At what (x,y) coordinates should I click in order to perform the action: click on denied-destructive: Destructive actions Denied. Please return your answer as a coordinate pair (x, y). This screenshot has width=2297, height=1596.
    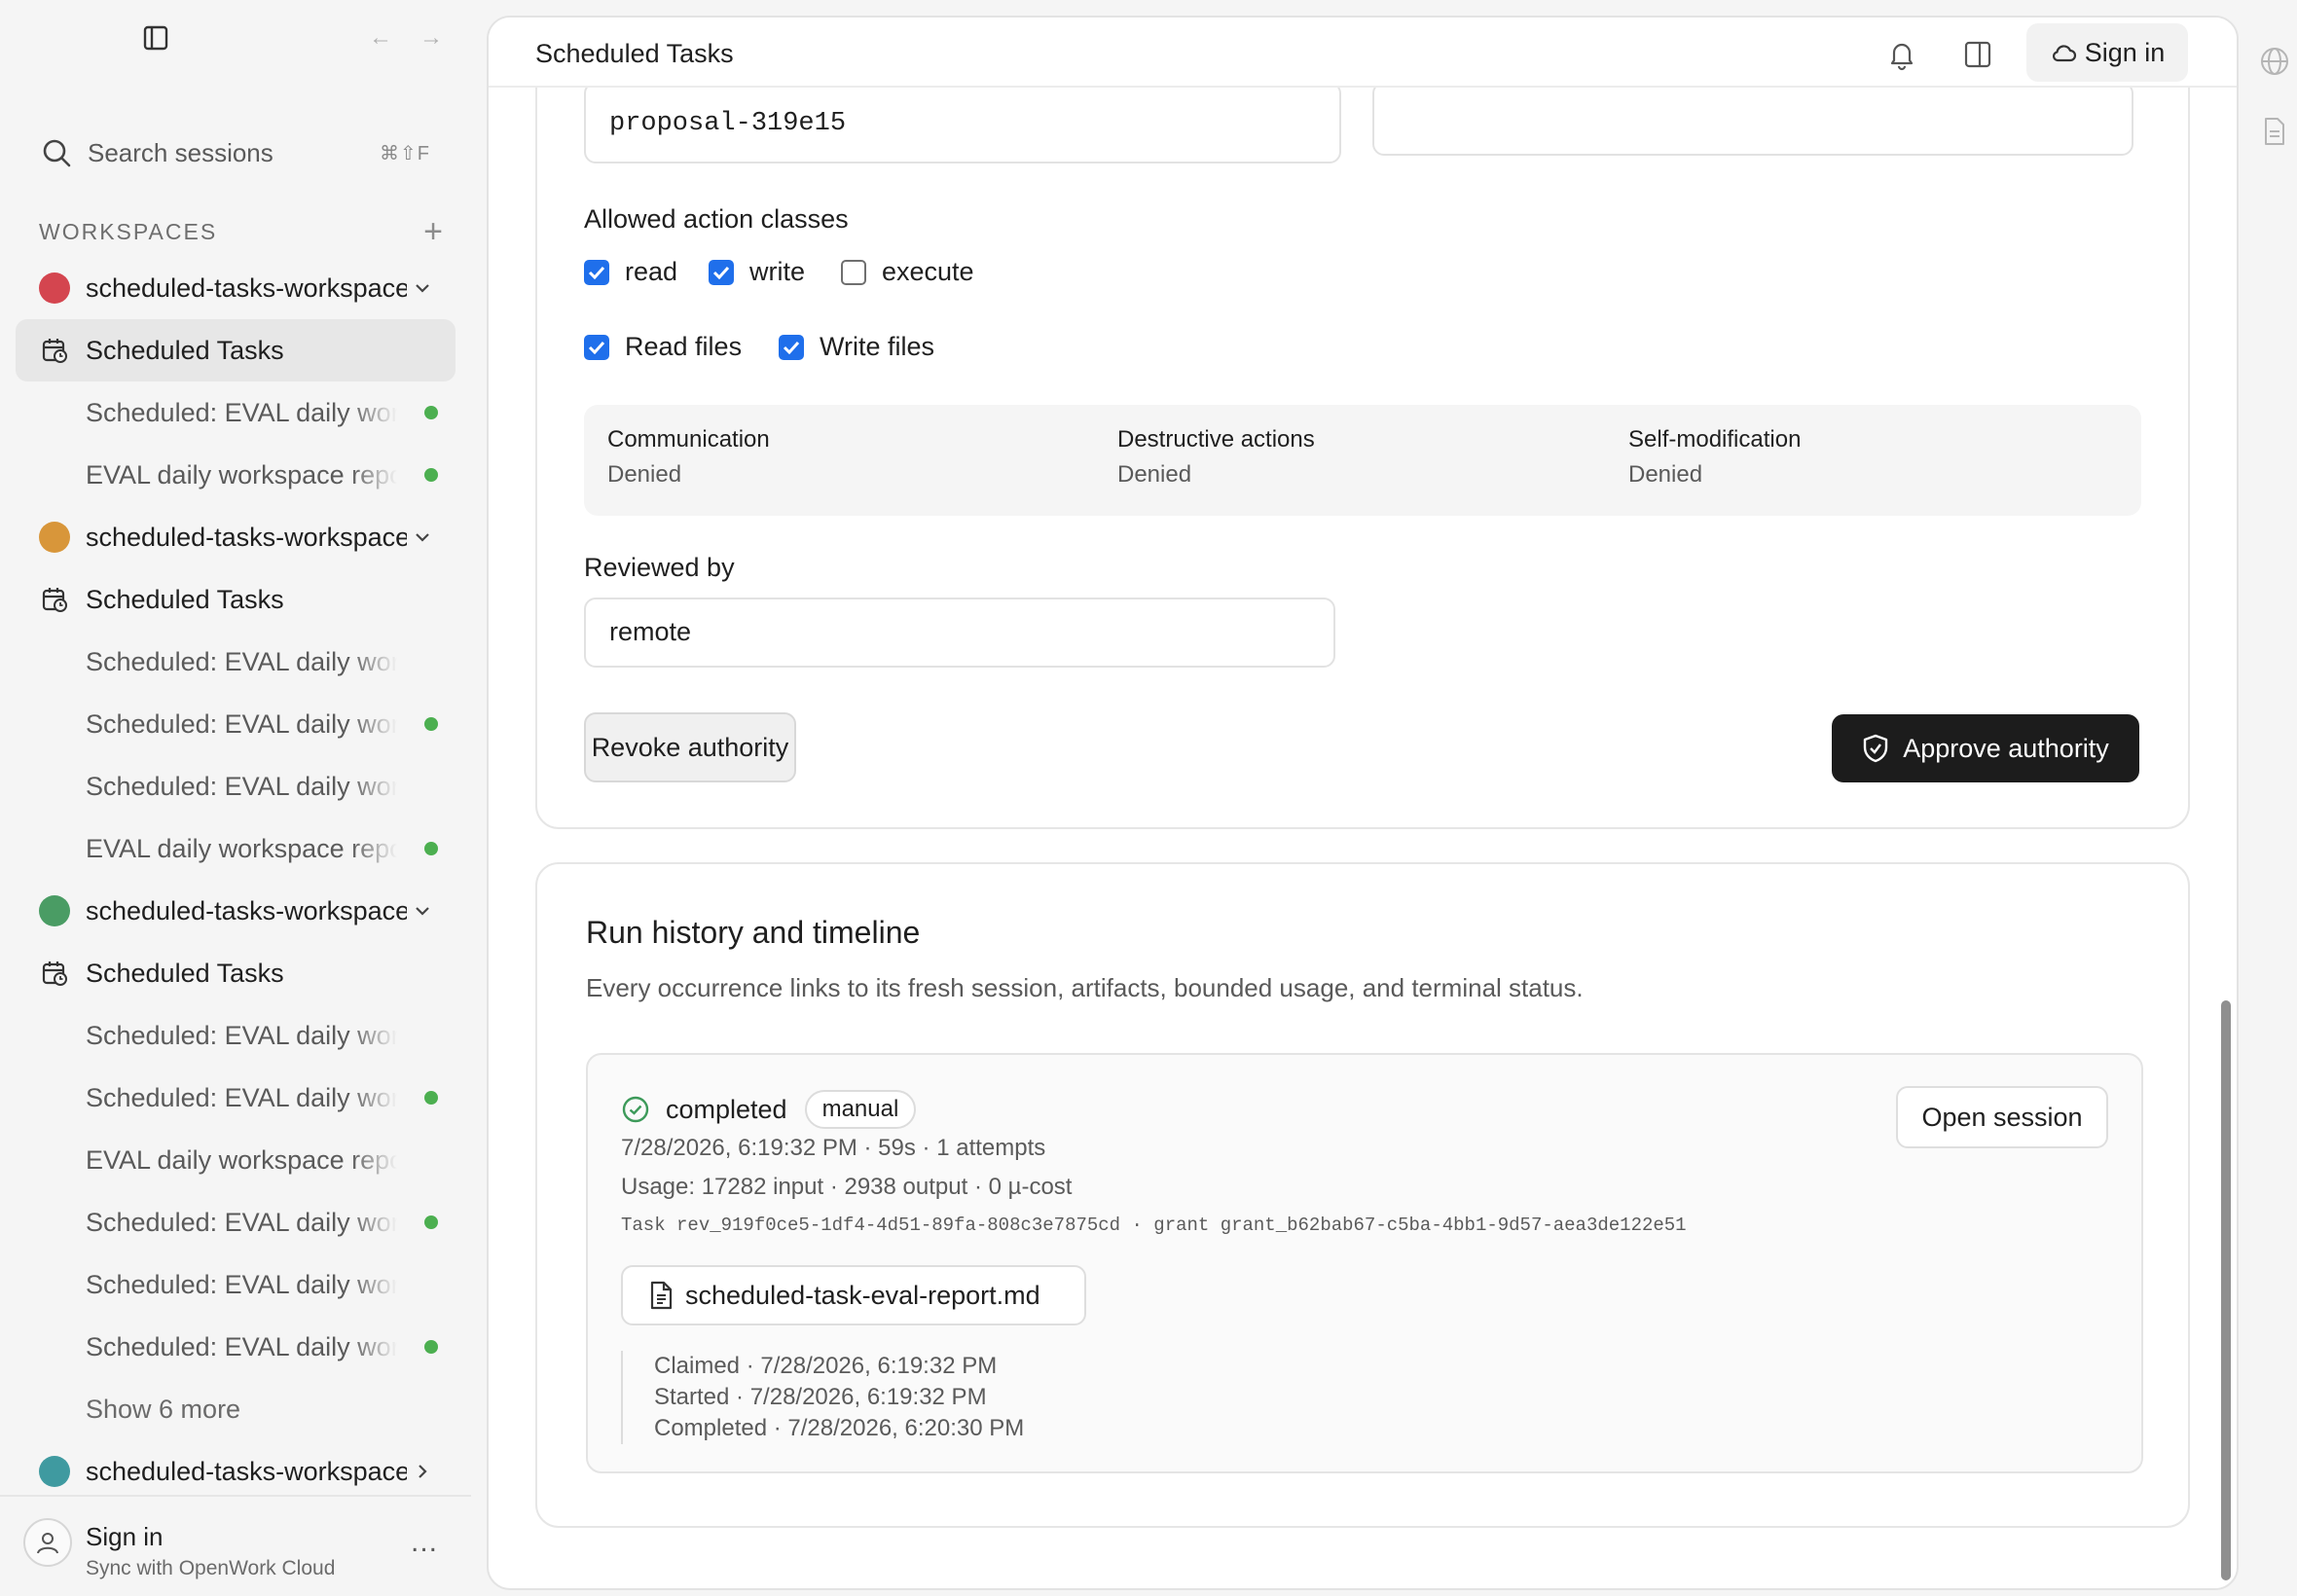
    Looking at the image, I should click on (1216, 457).